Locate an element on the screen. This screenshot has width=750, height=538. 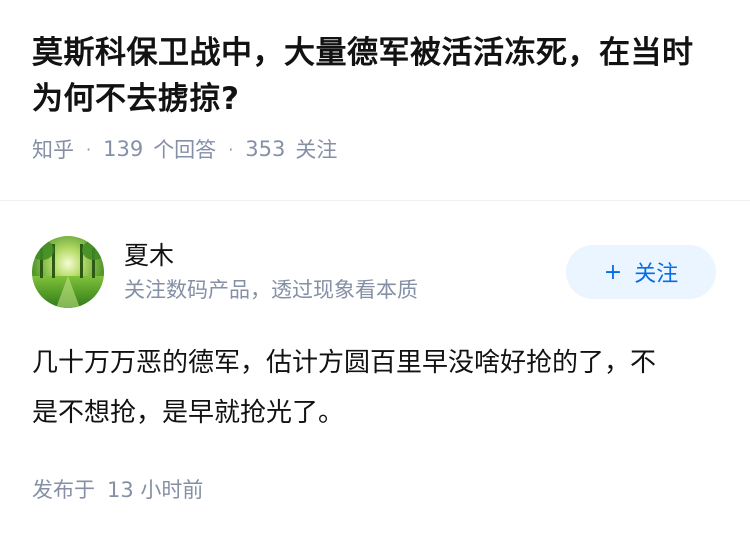
source-label: 知乎 is located at coordinates (53, 150).